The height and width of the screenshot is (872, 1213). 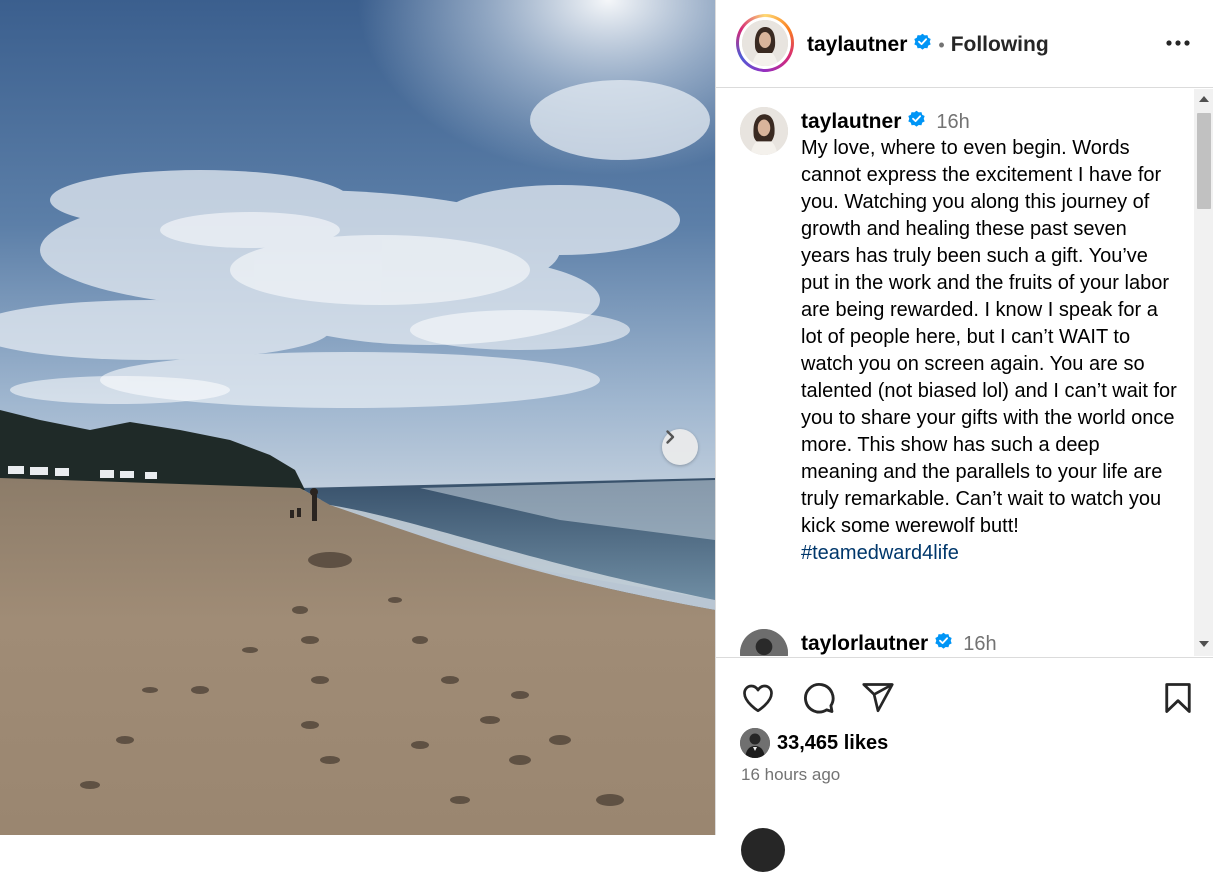 I want to click on comment-username: taylorlautner, so click(x=864, y=643).